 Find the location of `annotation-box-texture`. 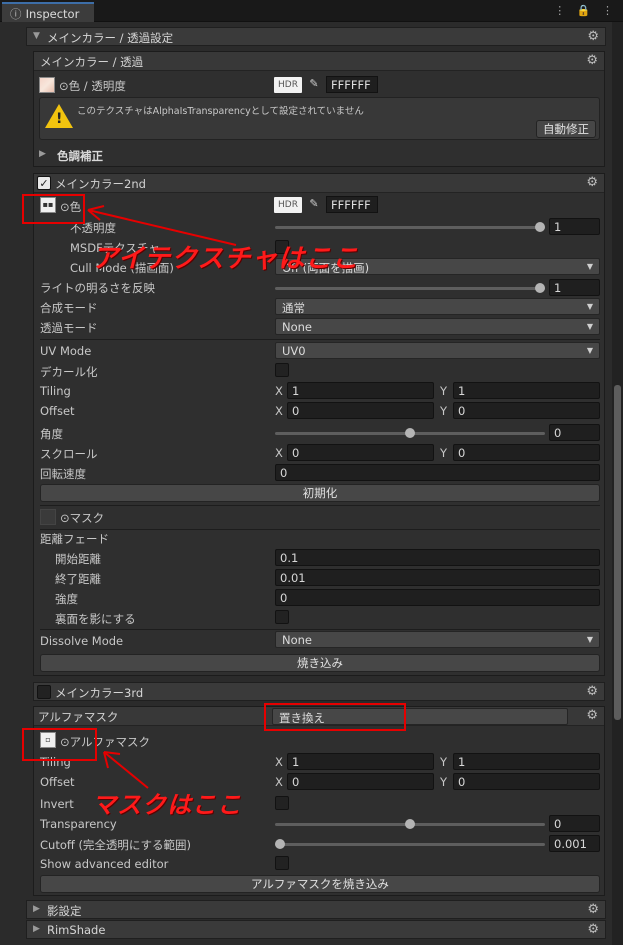

annotation-box-texture is located at coordinates (53, 209).